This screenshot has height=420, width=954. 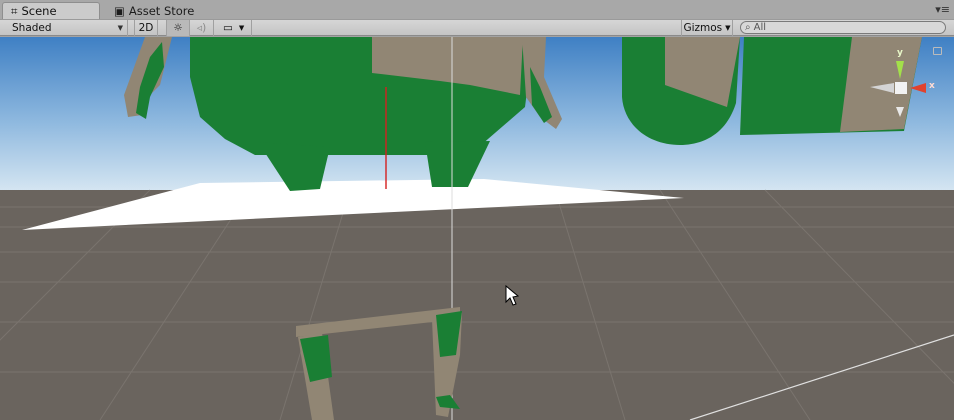 What do you see at coordinates (14, 10) in the screenshot?
I see `grid-icon: ⌗` at bounding box center [14, 10].